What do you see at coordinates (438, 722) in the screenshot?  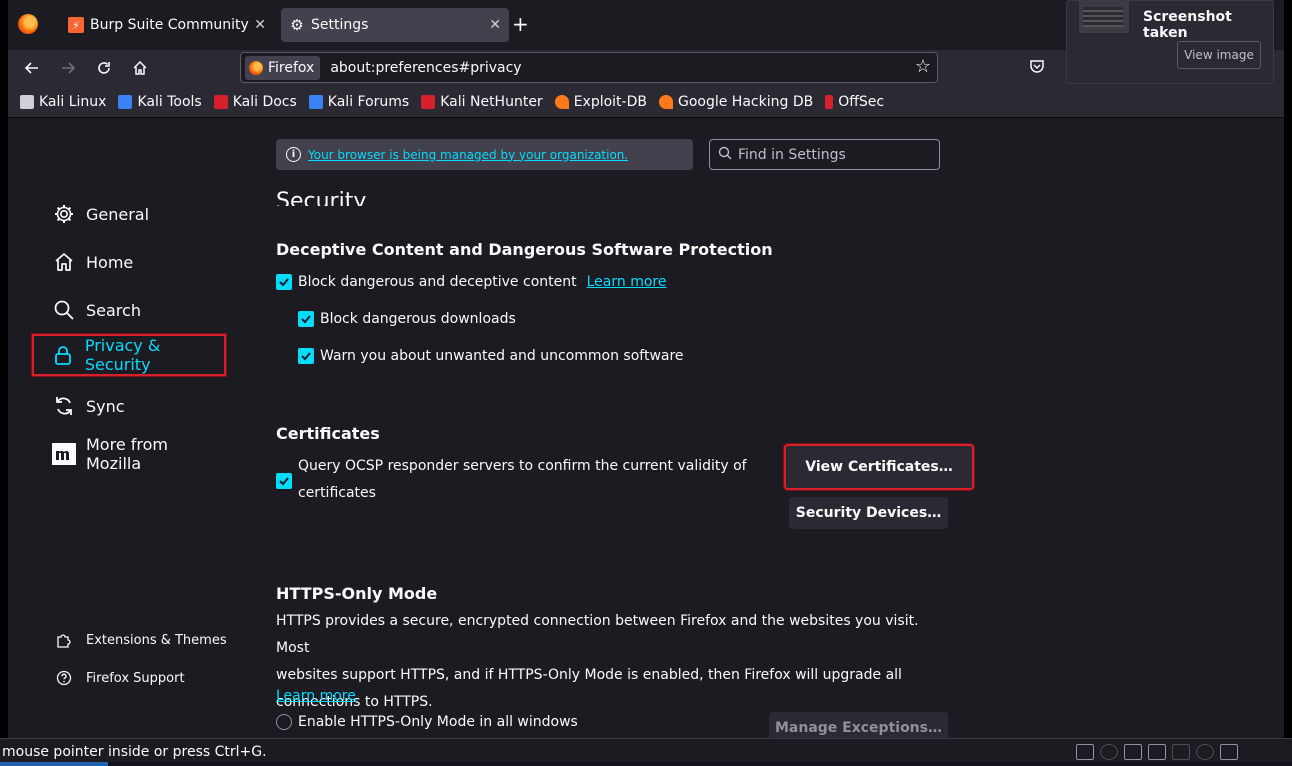 I see `https-all-windows-label: Enable HTTPS-Only Mode in all windows` at bounding box center [438, 722].